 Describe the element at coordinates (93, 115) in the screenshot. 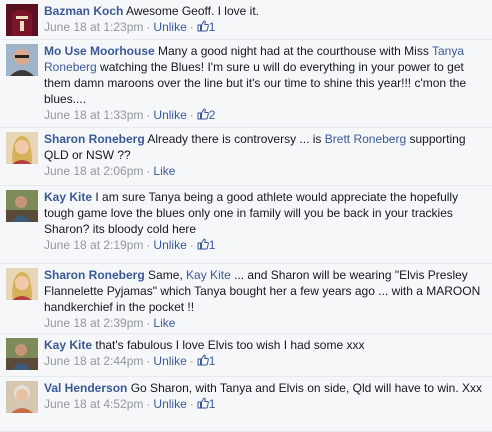

I see `comment-timestamp: June 18 at 1:33pm` at that location.